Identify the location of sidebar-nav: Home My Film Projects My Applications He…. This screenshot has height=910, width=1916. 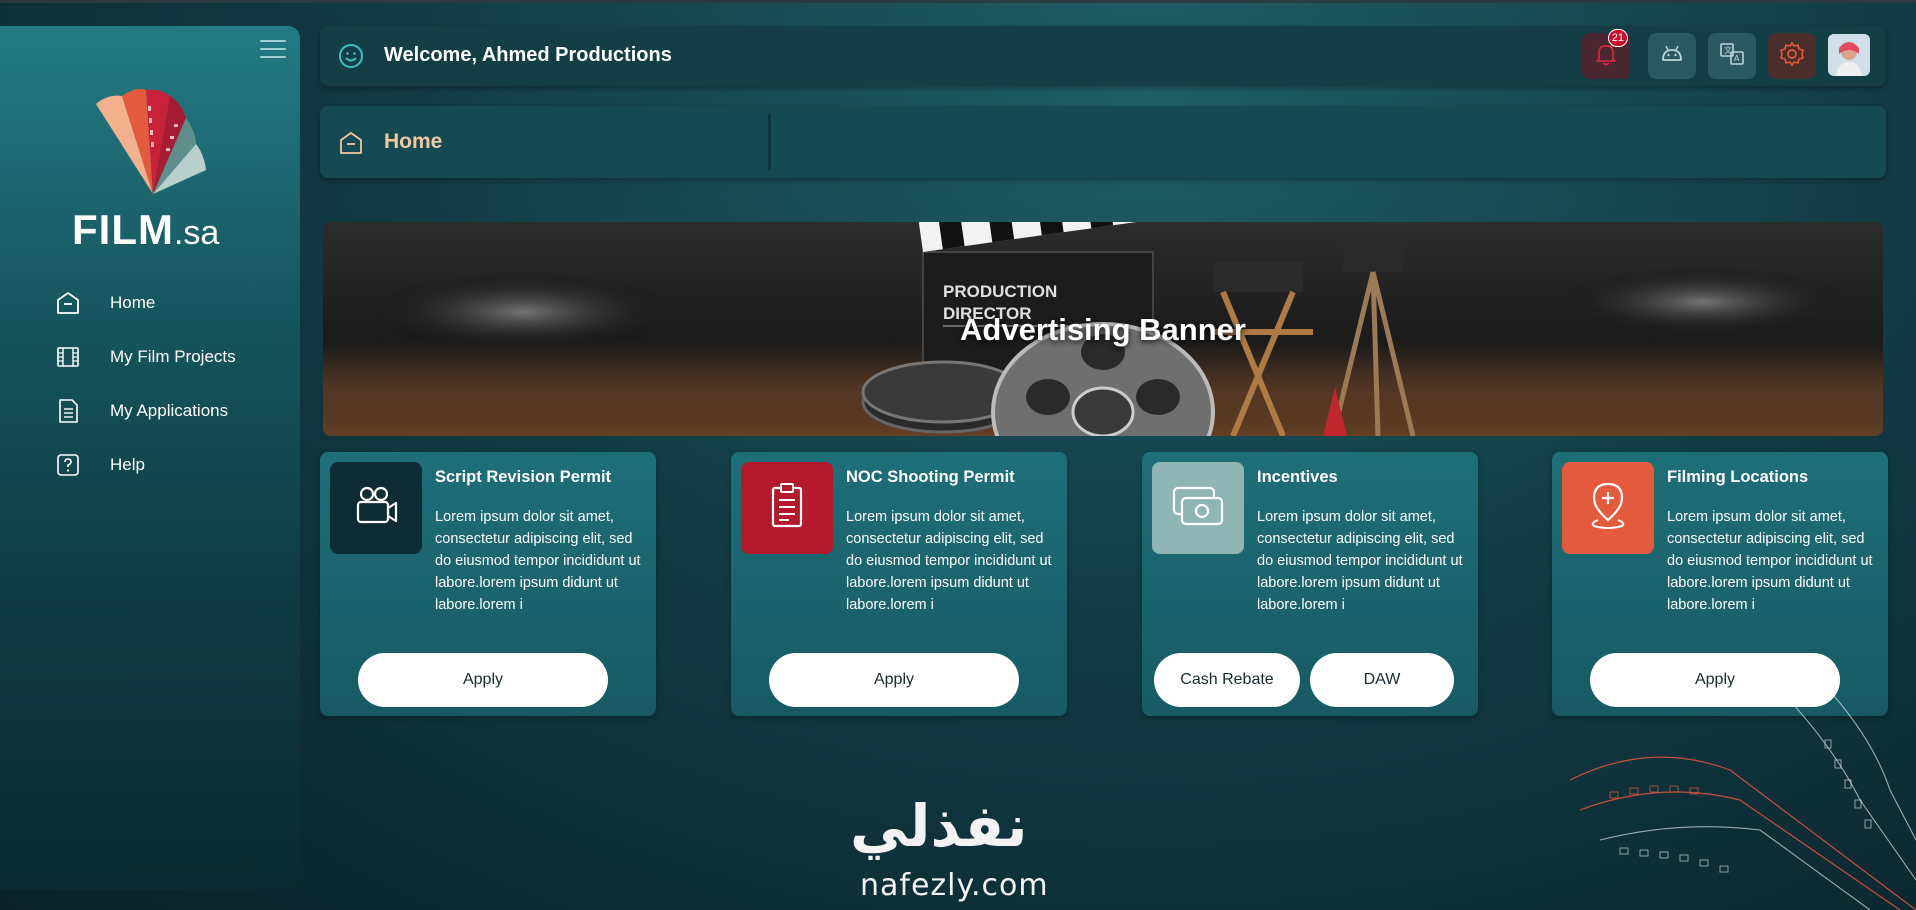
(169, 384).